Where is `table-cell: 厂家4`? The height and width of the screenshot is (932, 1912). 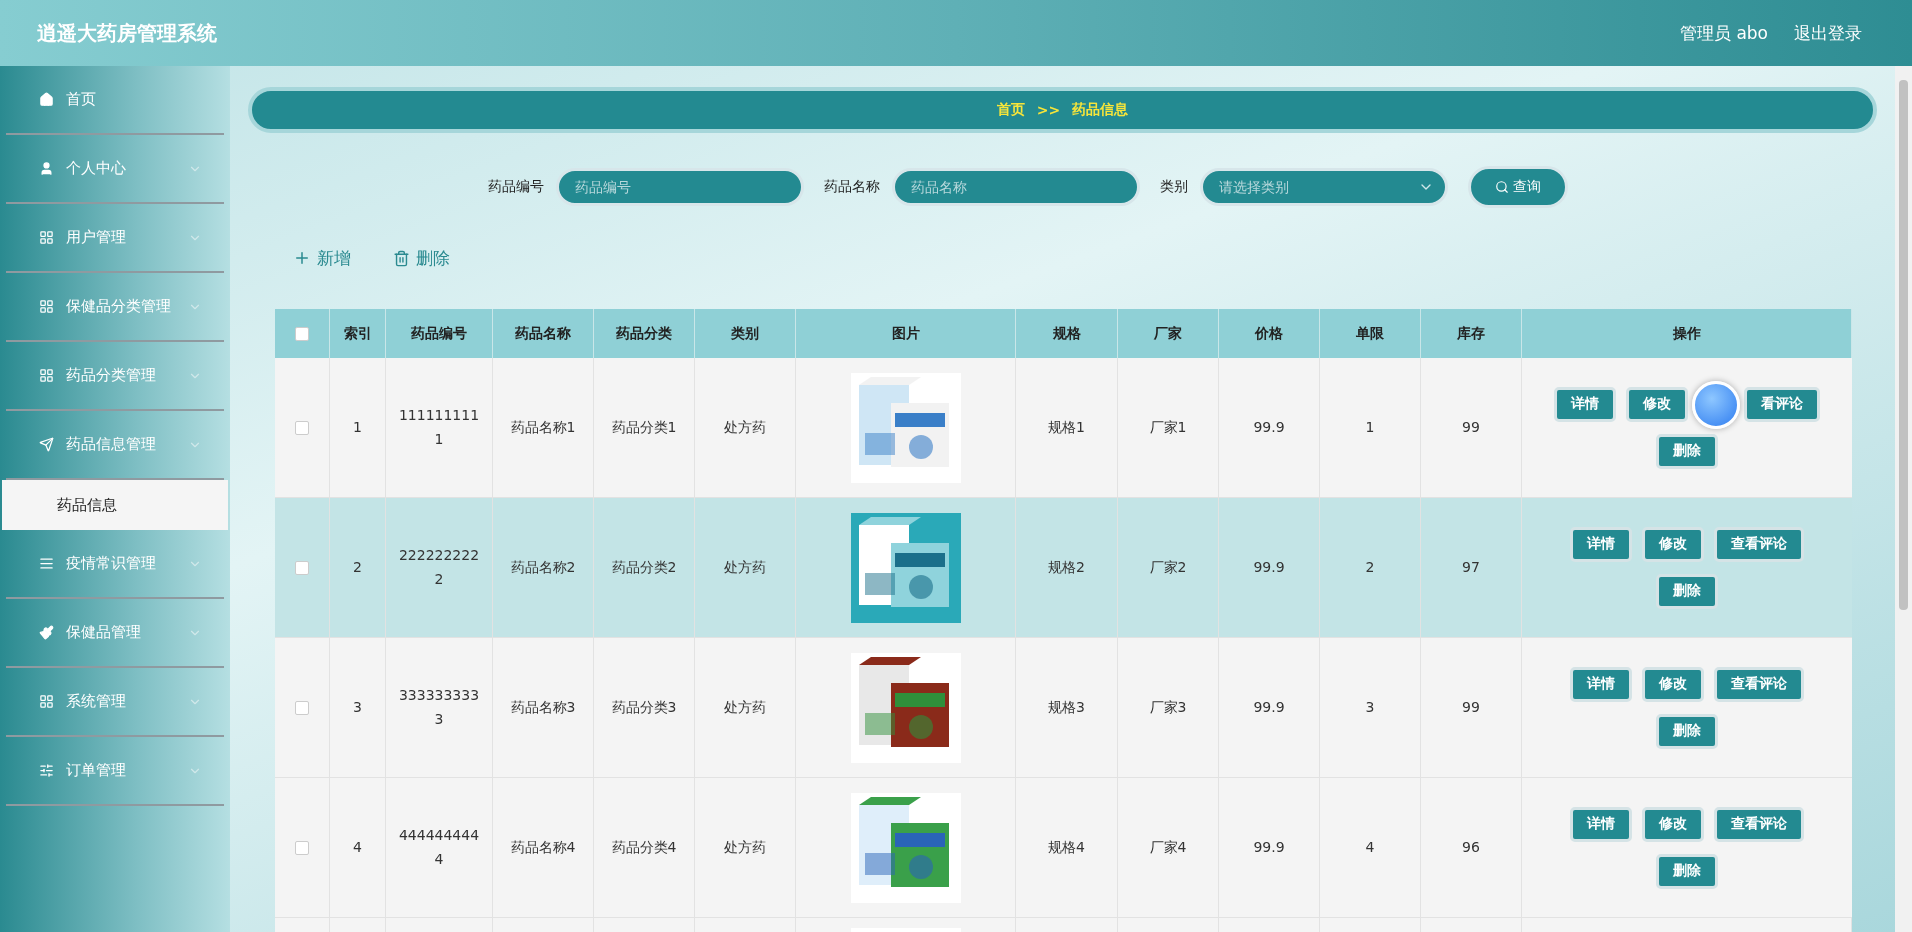 table-cell: 厂家4 is located at coordinates (1168, 847).